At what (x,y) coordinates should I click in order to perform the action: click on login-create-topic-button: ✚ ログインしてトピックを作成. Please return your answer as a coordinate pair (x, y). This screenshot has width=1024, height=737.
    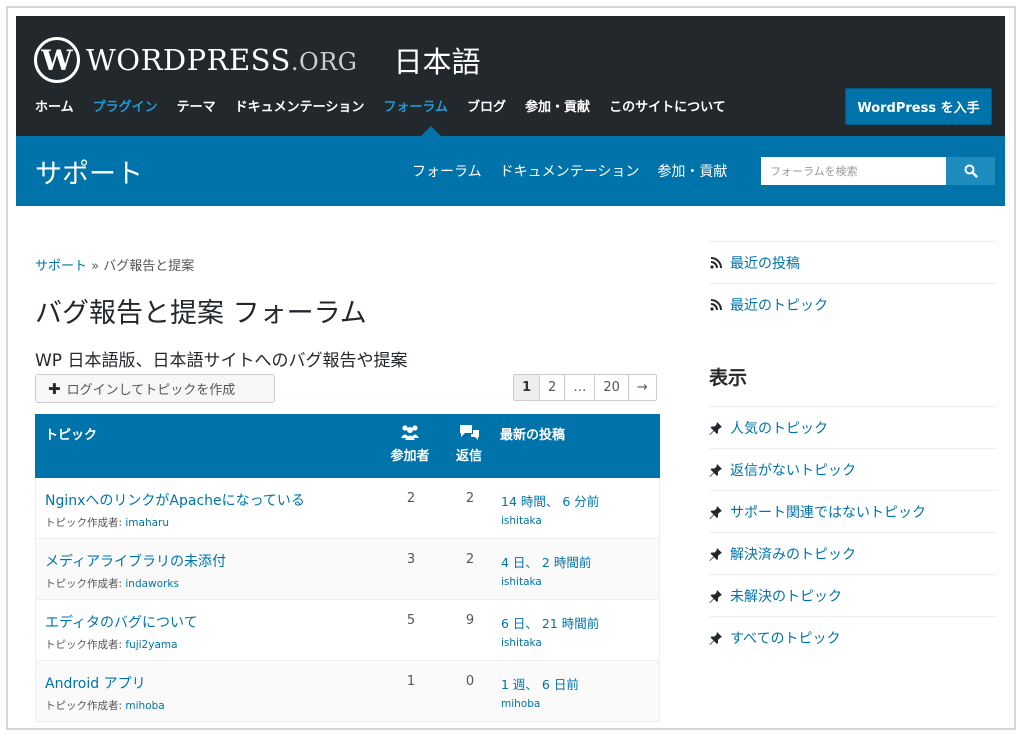
    Looking at the image, I should click on (155, 388).